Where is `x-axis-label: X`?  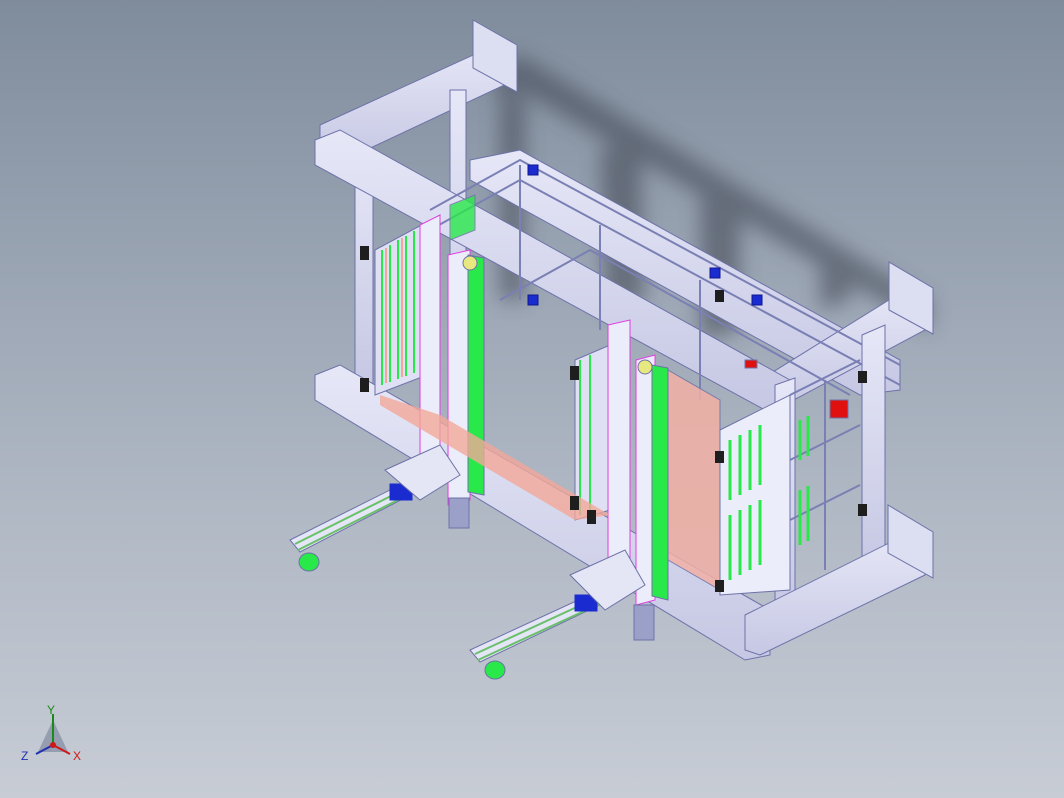
x-axis-label: X is located at coordinates (77, 756).